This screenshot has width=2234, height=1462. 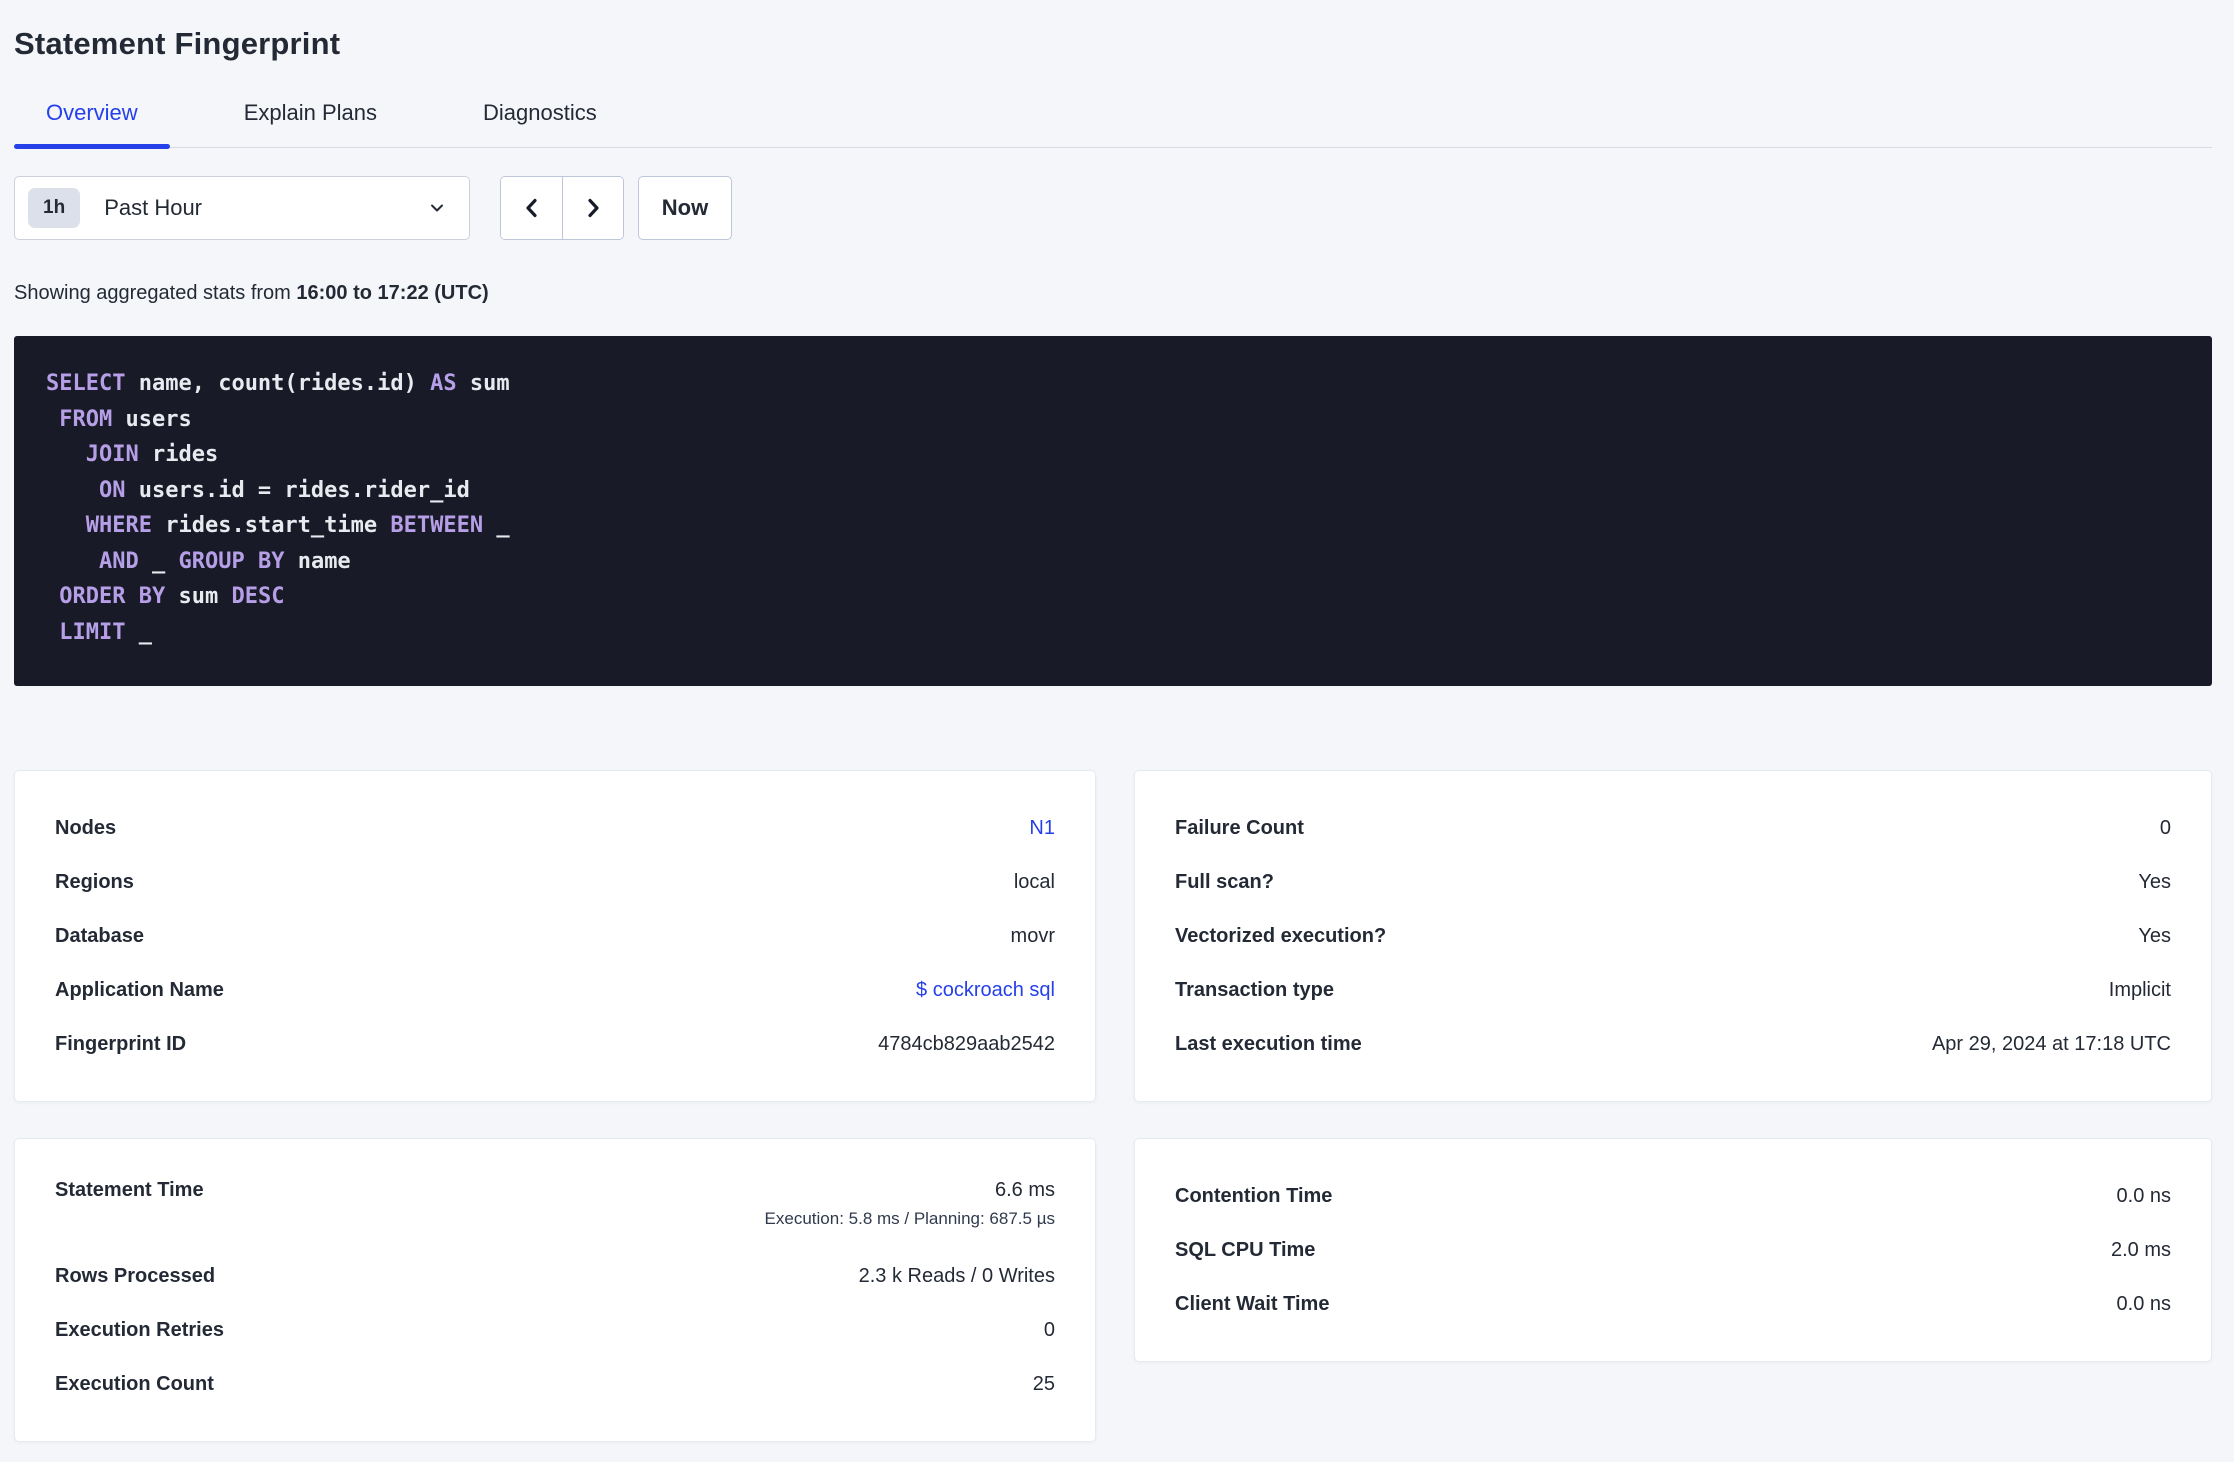 What do you see at coordinates (121, 1043) in the screenshot?
I see `info-label: Fingerprint ID` at bounding box center [121, 1043].